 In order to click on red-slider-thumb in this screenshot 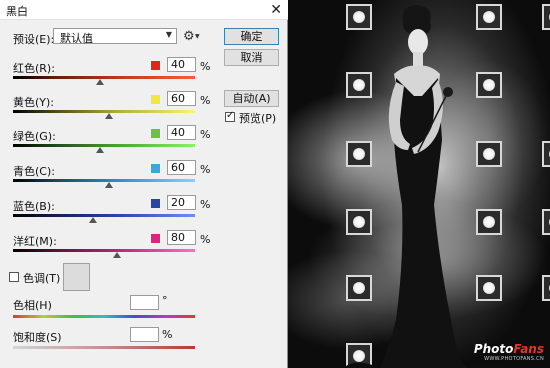, I will do `click(100, 82)`.